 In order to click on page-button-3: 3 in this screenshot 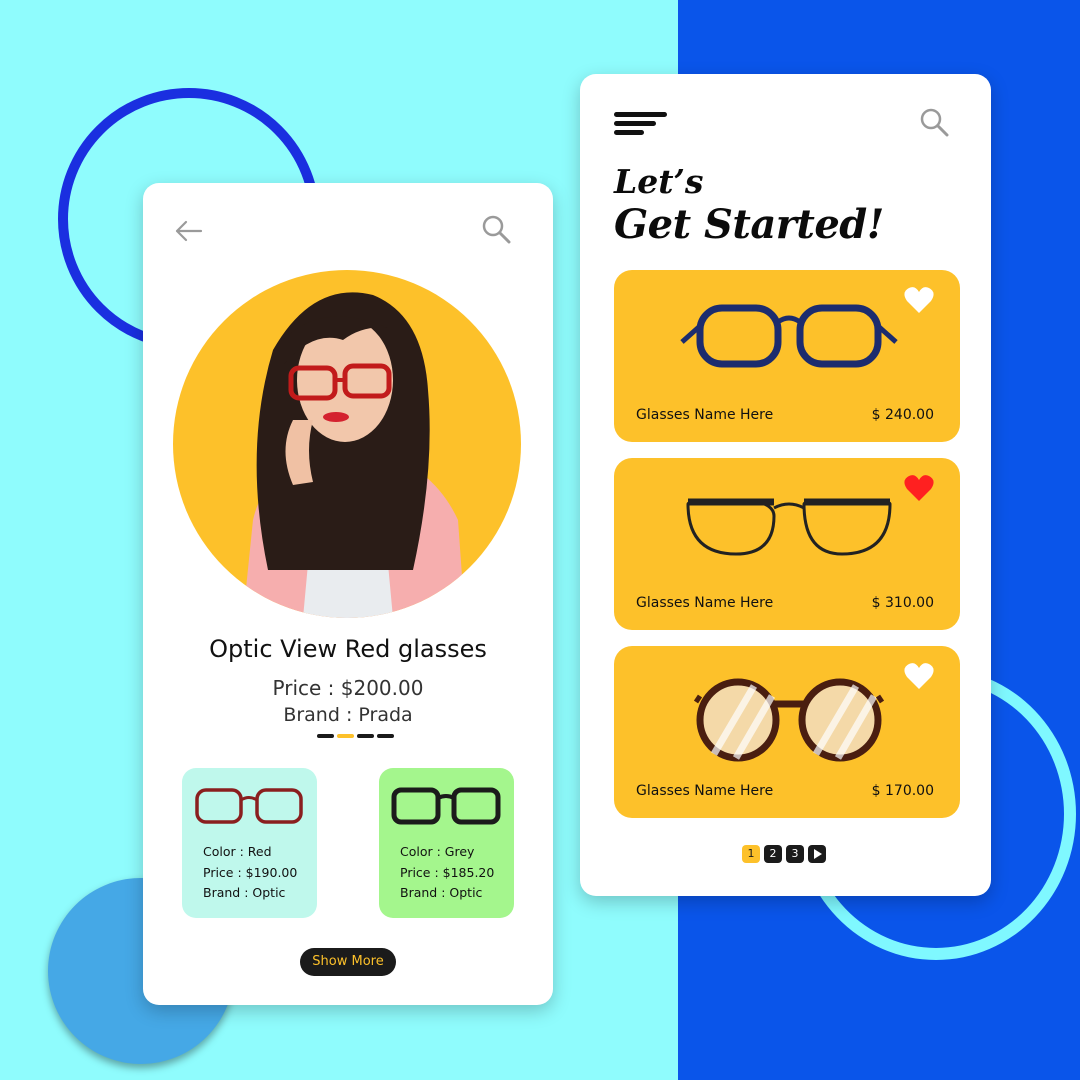, I will do `click(795, 854)`.